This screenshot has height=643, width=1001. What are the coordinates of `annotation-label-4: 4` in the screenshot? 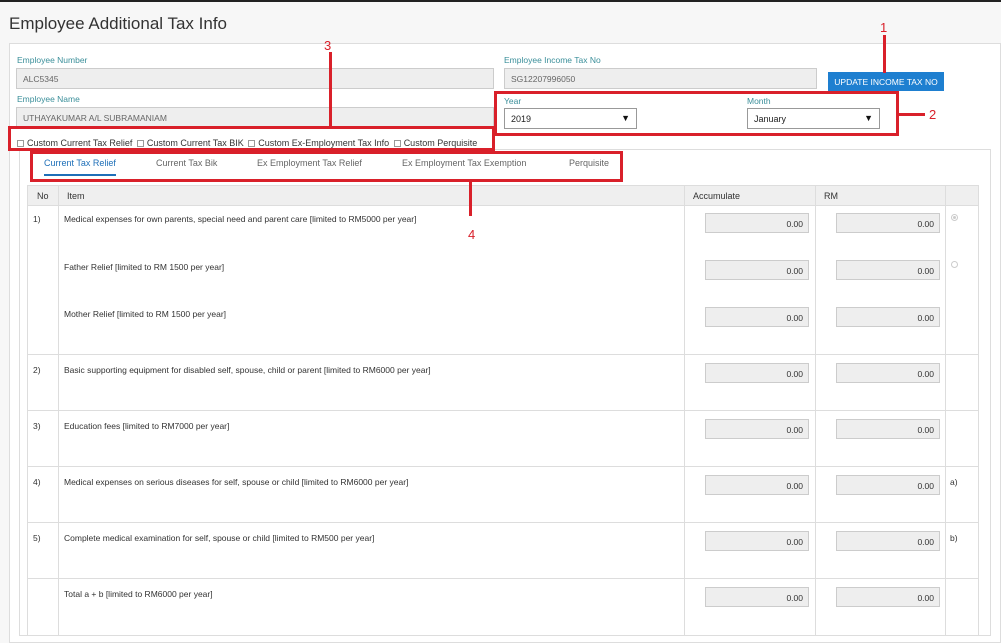 It's located at (472, 234).